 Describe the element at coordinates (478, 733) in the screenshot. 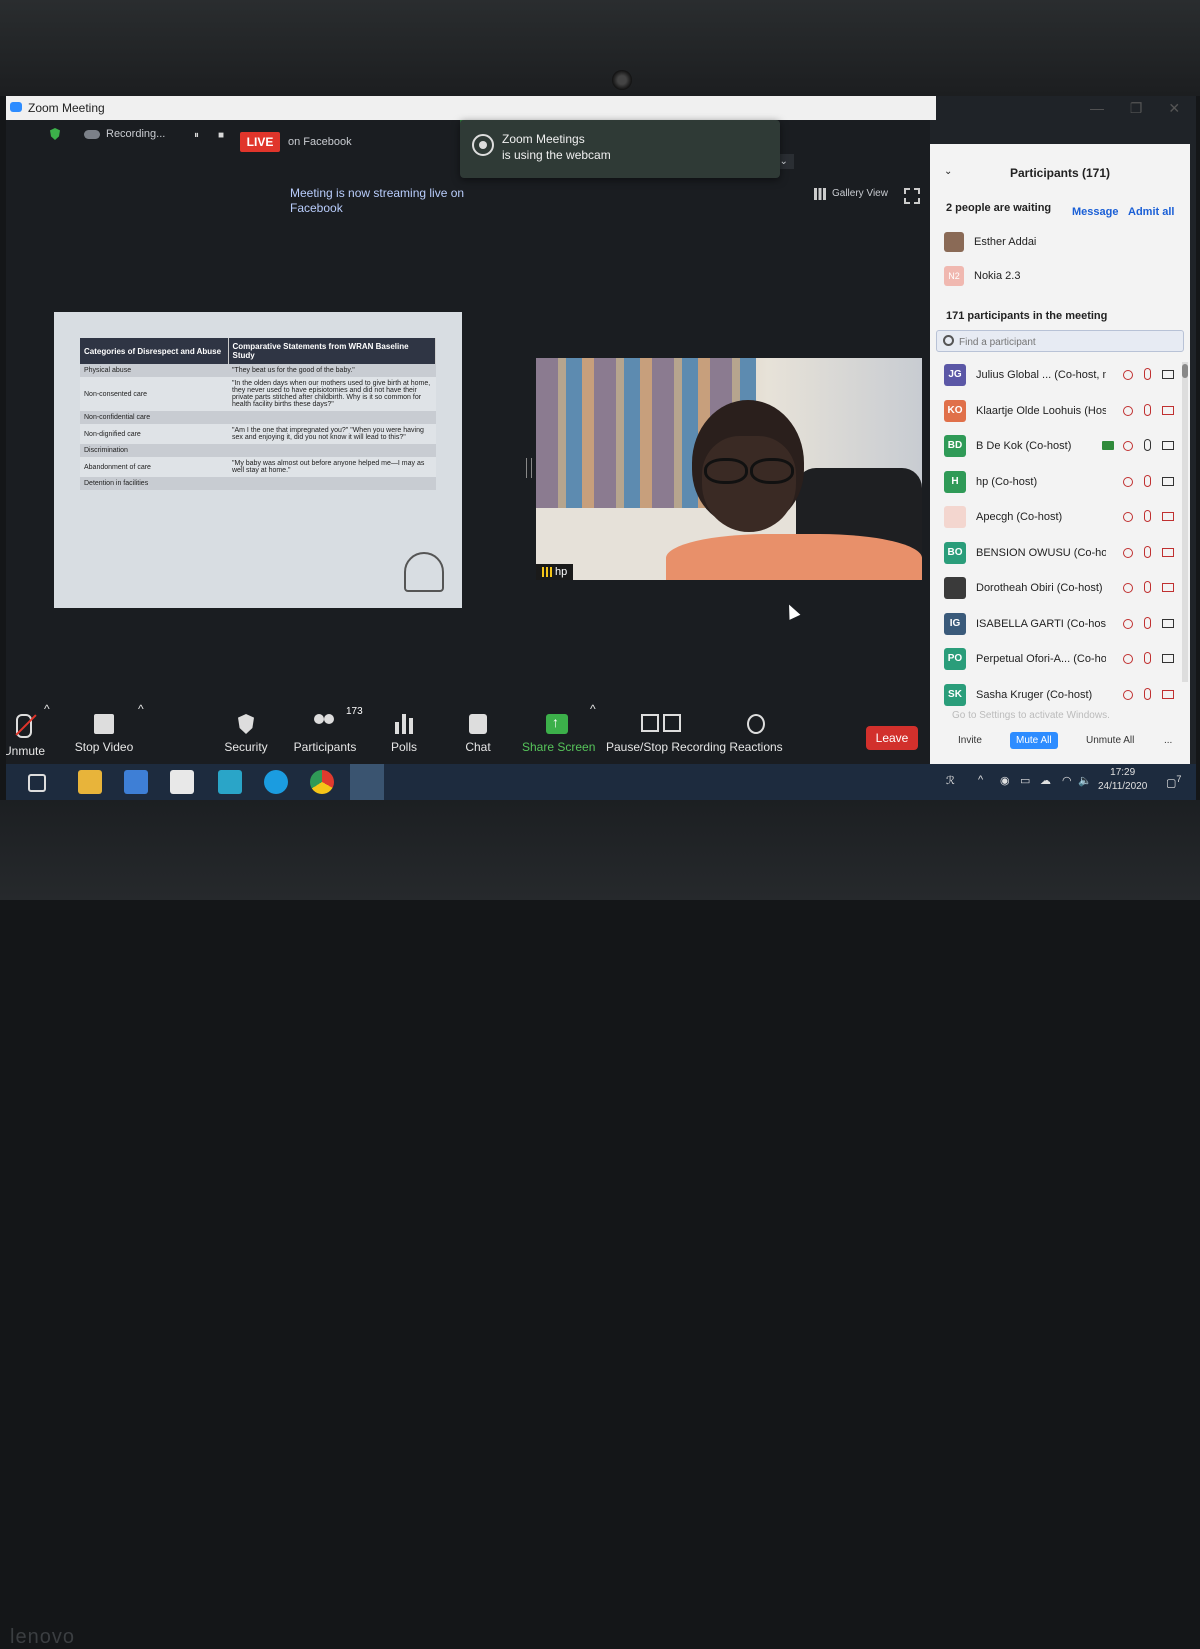

I see `chat-button: Chat` at that location.